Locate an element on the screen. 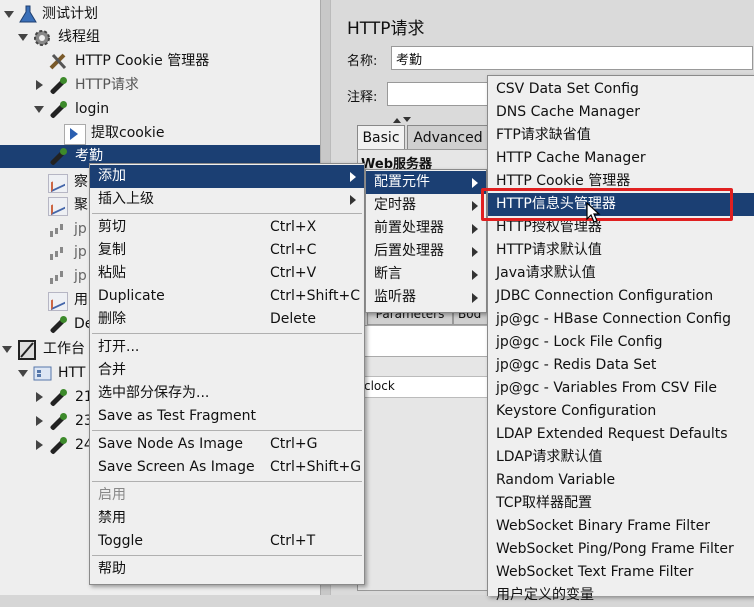 The height and width of the screenshot is (607, 754). menu-item-save-as-test-fragment: Save as Test Fragment is located at coordinates (227, 416).